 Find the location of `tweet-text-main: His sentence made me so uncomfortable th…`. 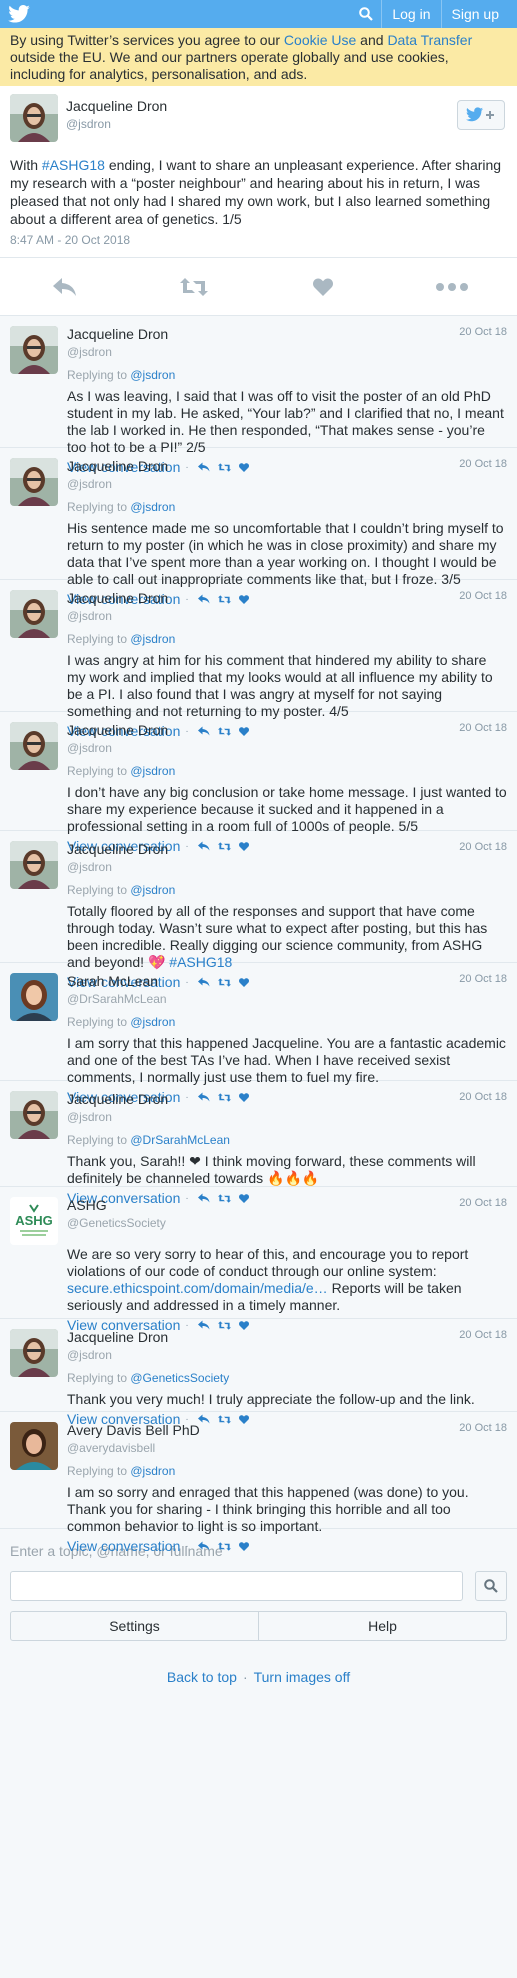

tweet-text-main: His sentence made me so uncomfortable th… is located at coordinates (285, 553).